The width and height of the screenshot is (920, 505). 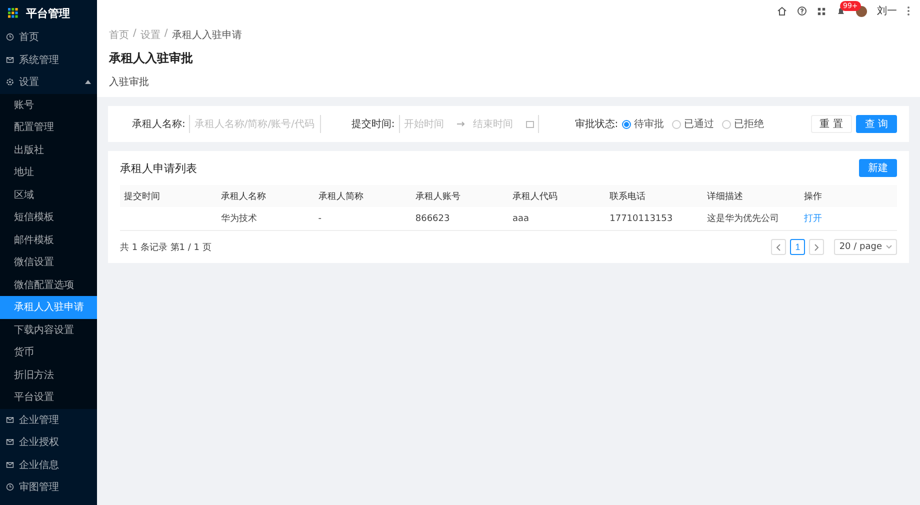 What do you see at coordinates (48, 105) in the screenshot?
I see `sidebar-subitem: 账号` at bounding box center [48, 105].